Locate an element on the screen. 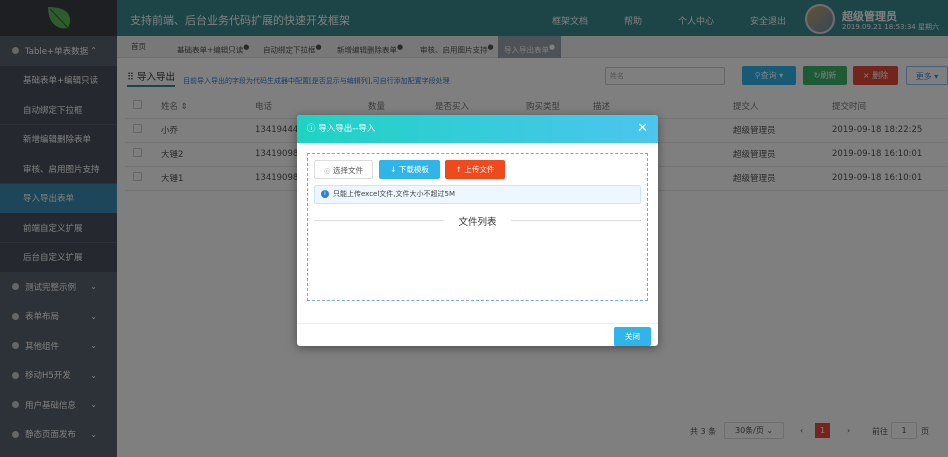 The height and width of the screenshot is (457, 948). download-template-button: ↓ 下载模板 is located at coordinates (409, 169).